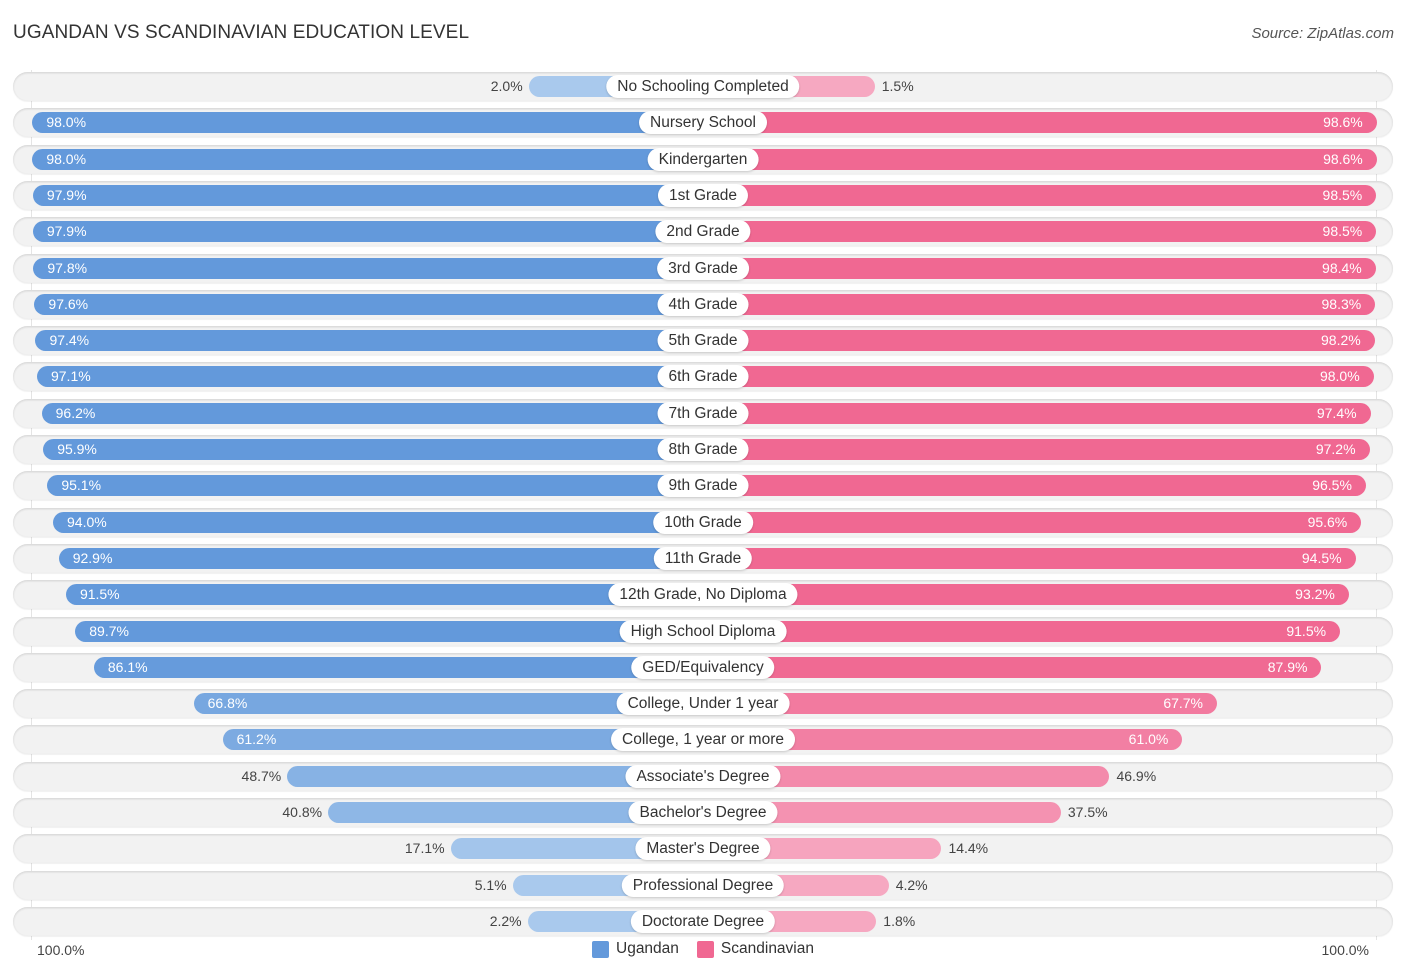 The height and width of the screenshot is (975, 1406). Describe the element at coordinates (261, 775) in the screenshot. I see `value-label-ugandan: 48.7%` at that location.